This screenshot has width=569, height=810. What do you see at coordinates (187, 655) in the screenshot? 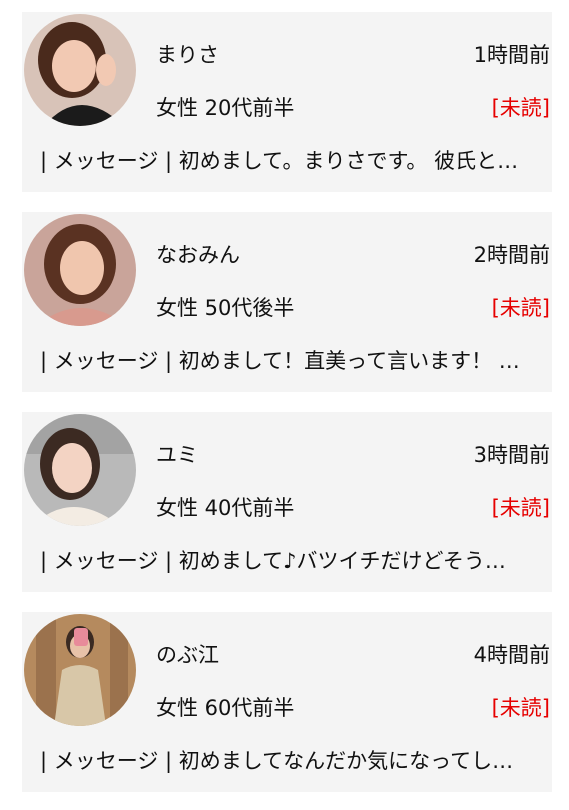
I see `sender-name: のぶ江` at bounding box center [187, 655].